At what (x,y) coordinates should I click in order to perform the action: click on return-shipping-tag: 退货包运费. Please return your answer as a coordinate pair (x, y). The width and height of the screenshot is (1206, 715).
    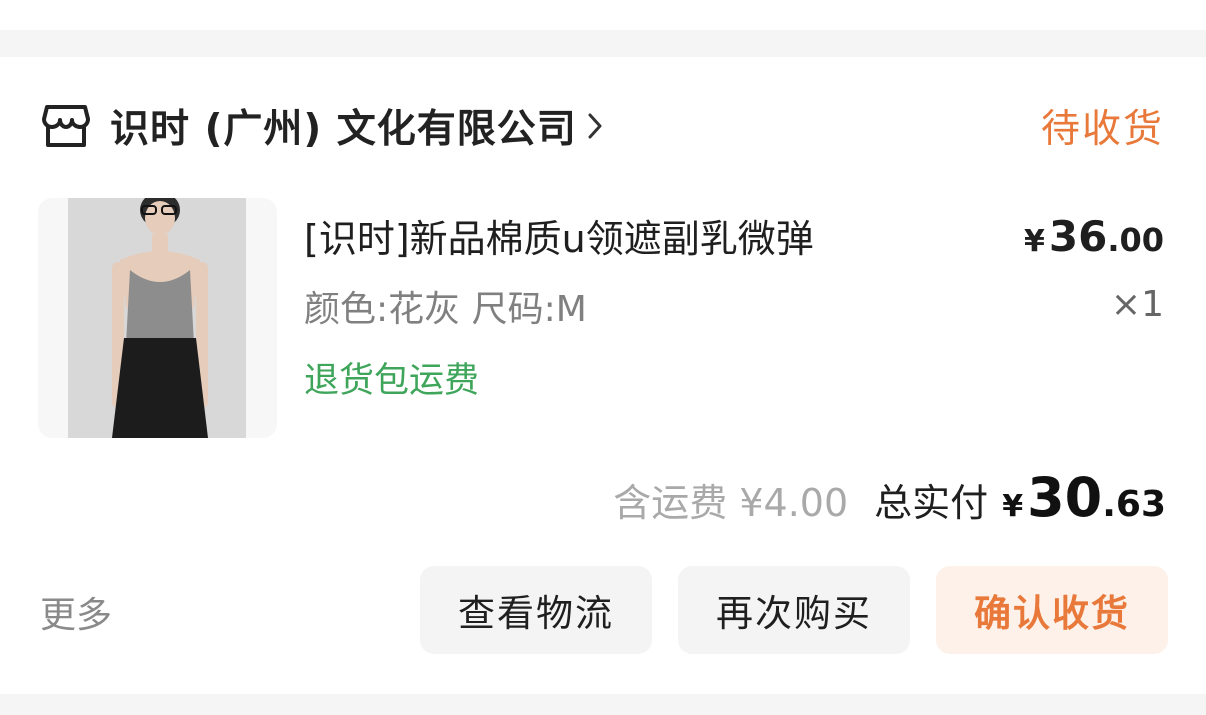
    Looking at the image, I should click on (392, 381).